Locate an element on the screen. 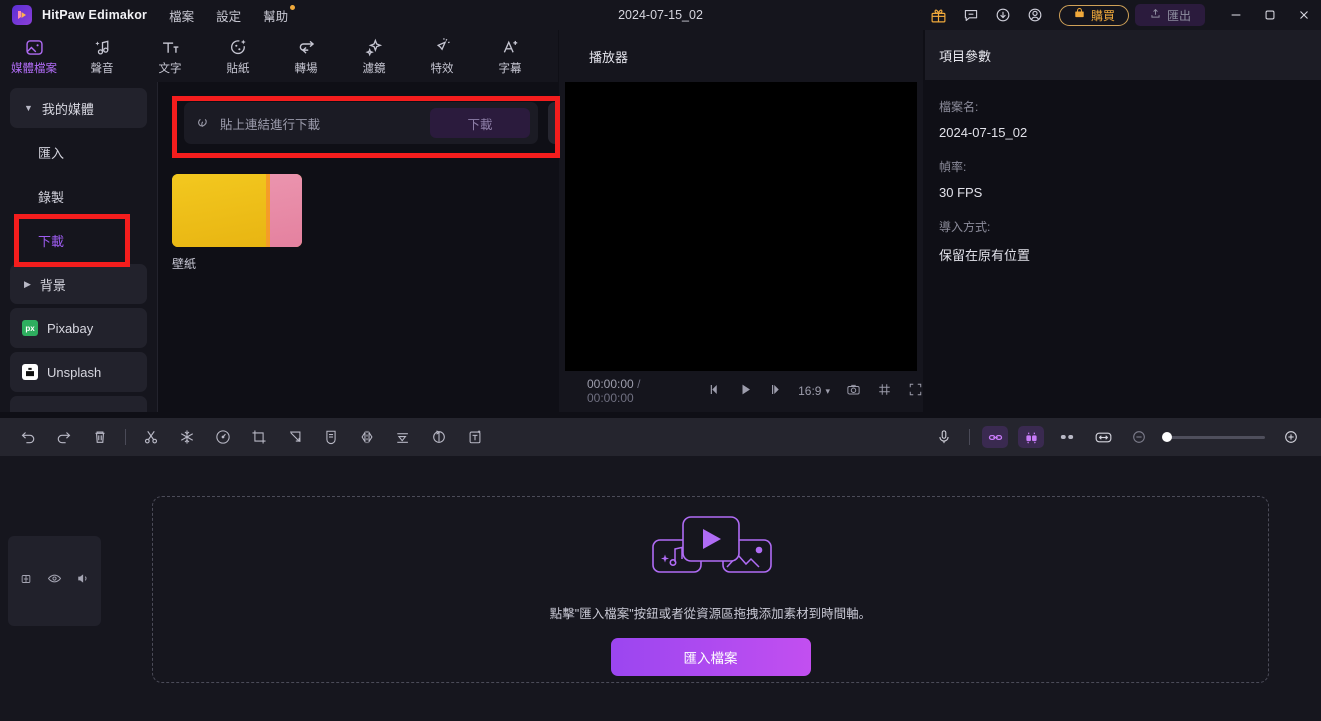 This screenshot has height=721, width=1321. tab-effect-label: 特效 is located at coordinates (442, 68).